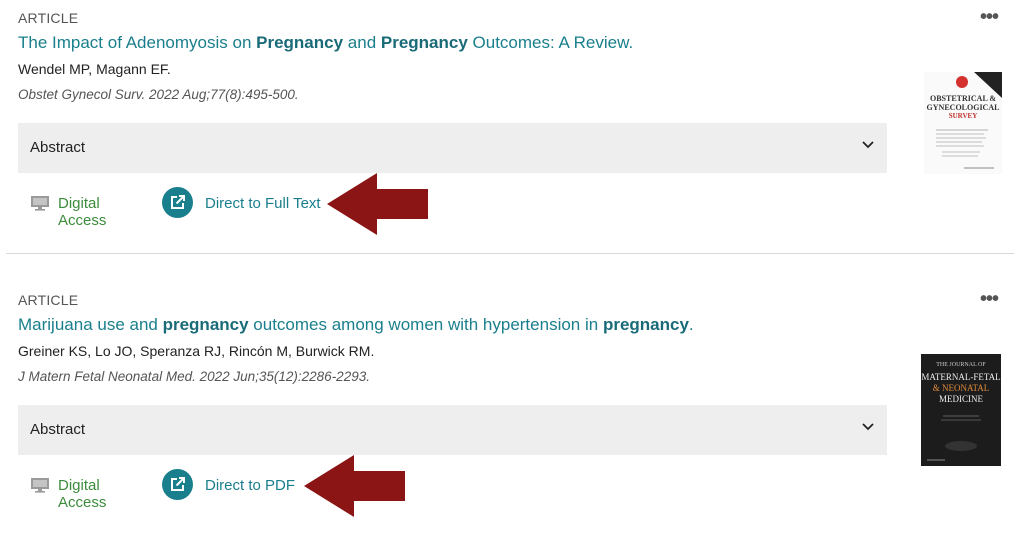 Image resolution: width=1033 pixels, height=534 pixels. Describe the element at coordinates (510, 253) in the screenshot. I see `result-divider` at that location.